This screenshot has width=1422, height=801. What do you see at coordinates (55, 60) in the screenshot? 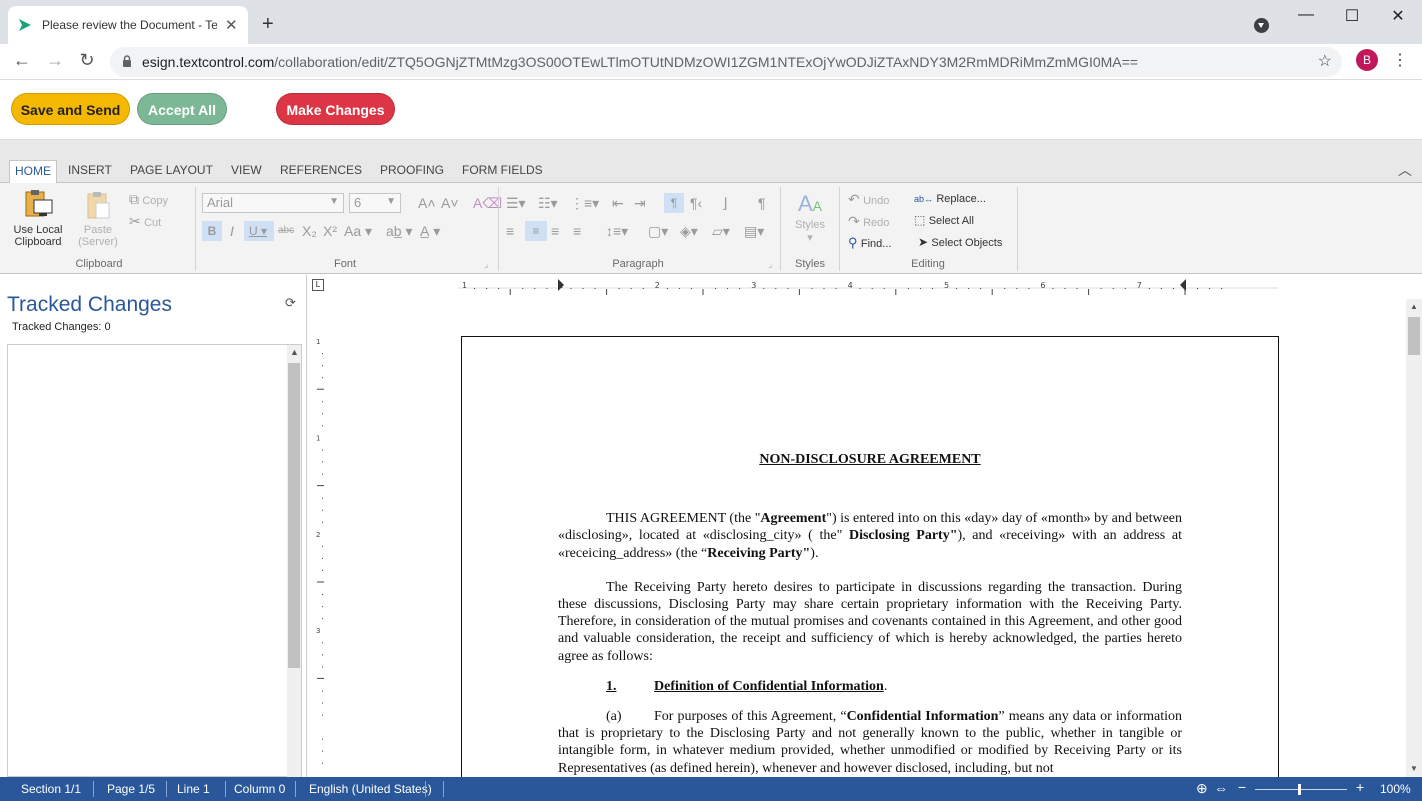
I see `forward-icon: →` at bounding box center [55, 60].